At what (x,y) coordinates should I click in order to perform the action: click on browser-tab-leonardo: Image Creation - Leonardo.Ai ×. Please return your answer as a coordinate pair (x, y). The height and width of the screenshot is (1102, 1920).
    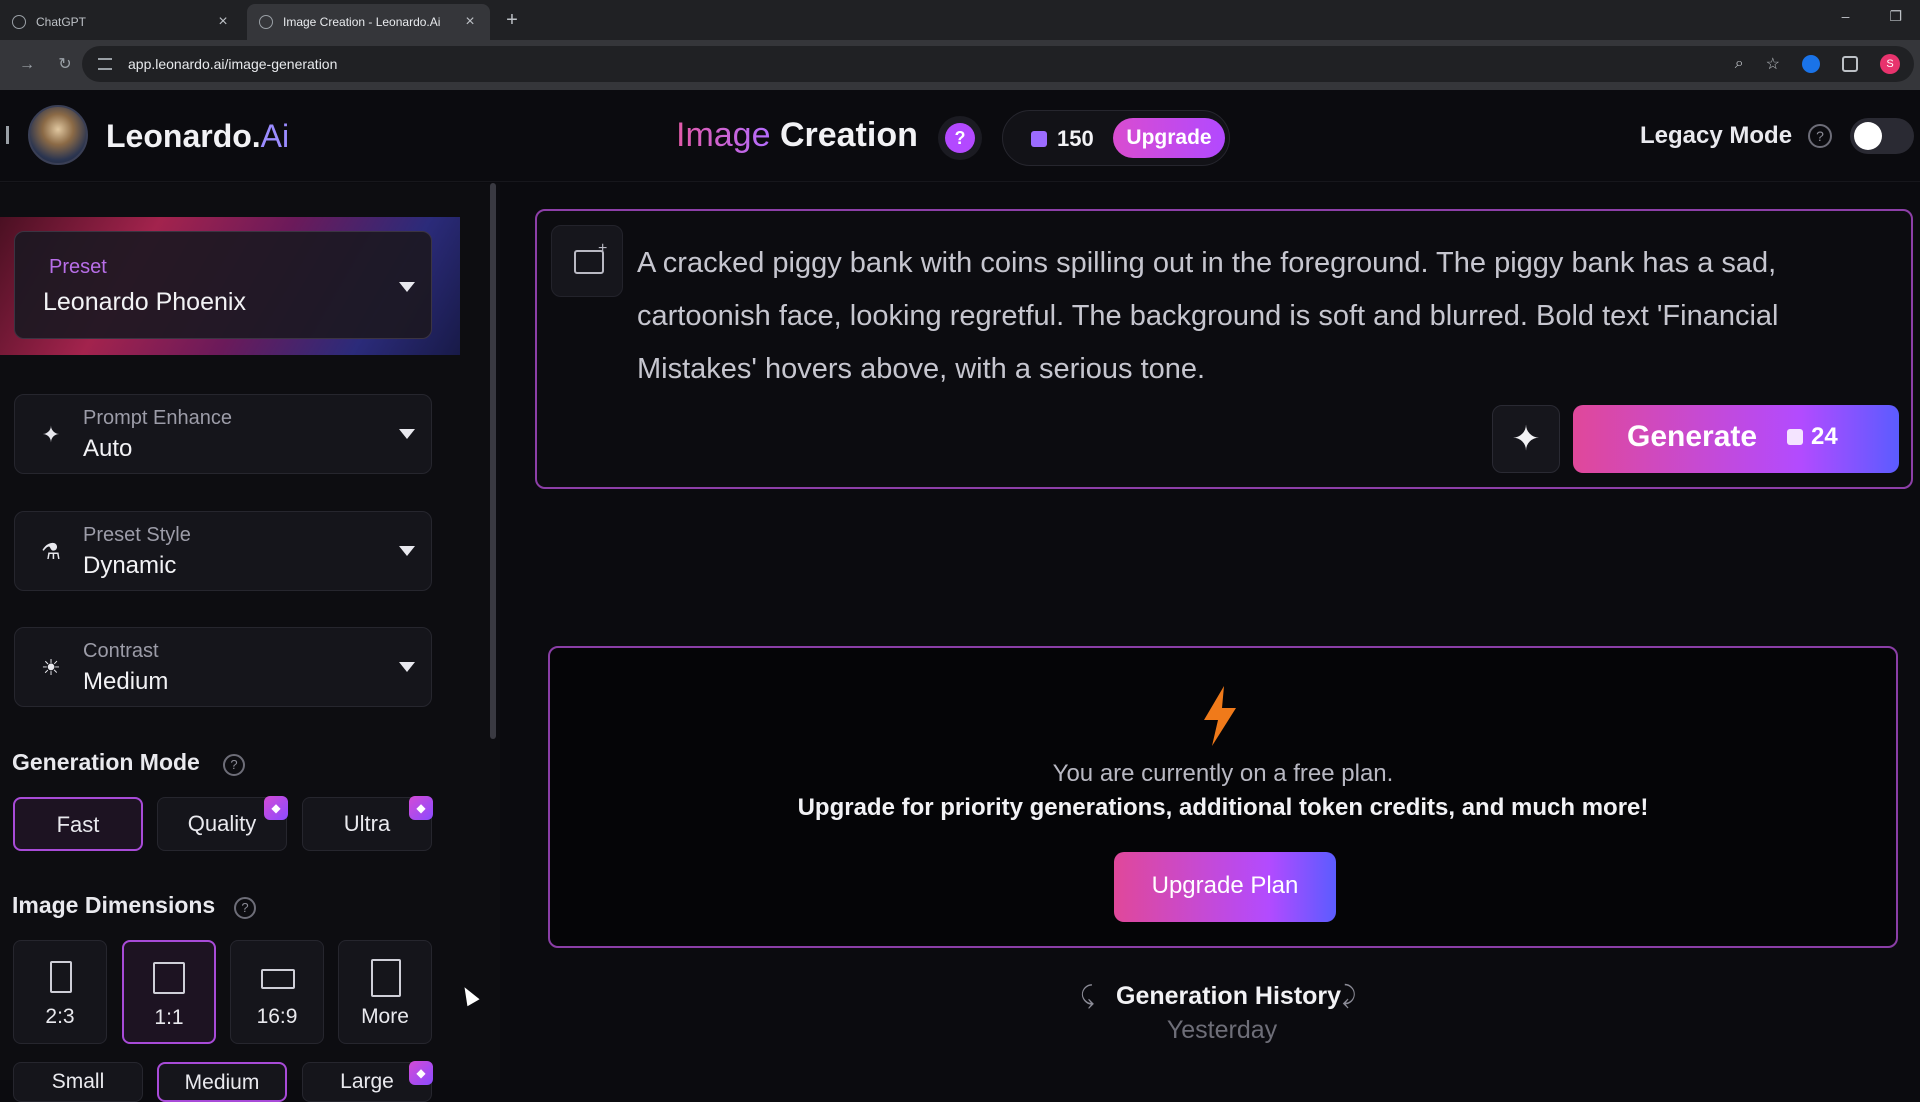
    Looking at the image, I should click on (368, 22).